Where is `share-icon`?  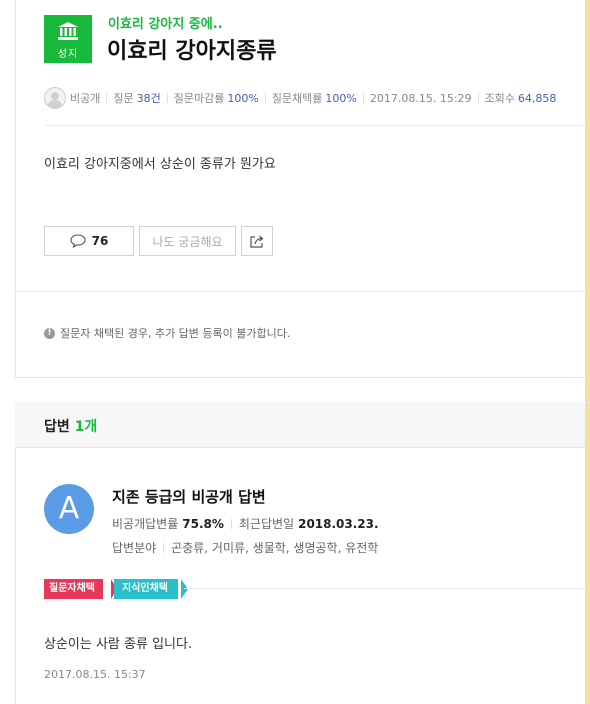 share-icon is located at coordinates (257, 241).